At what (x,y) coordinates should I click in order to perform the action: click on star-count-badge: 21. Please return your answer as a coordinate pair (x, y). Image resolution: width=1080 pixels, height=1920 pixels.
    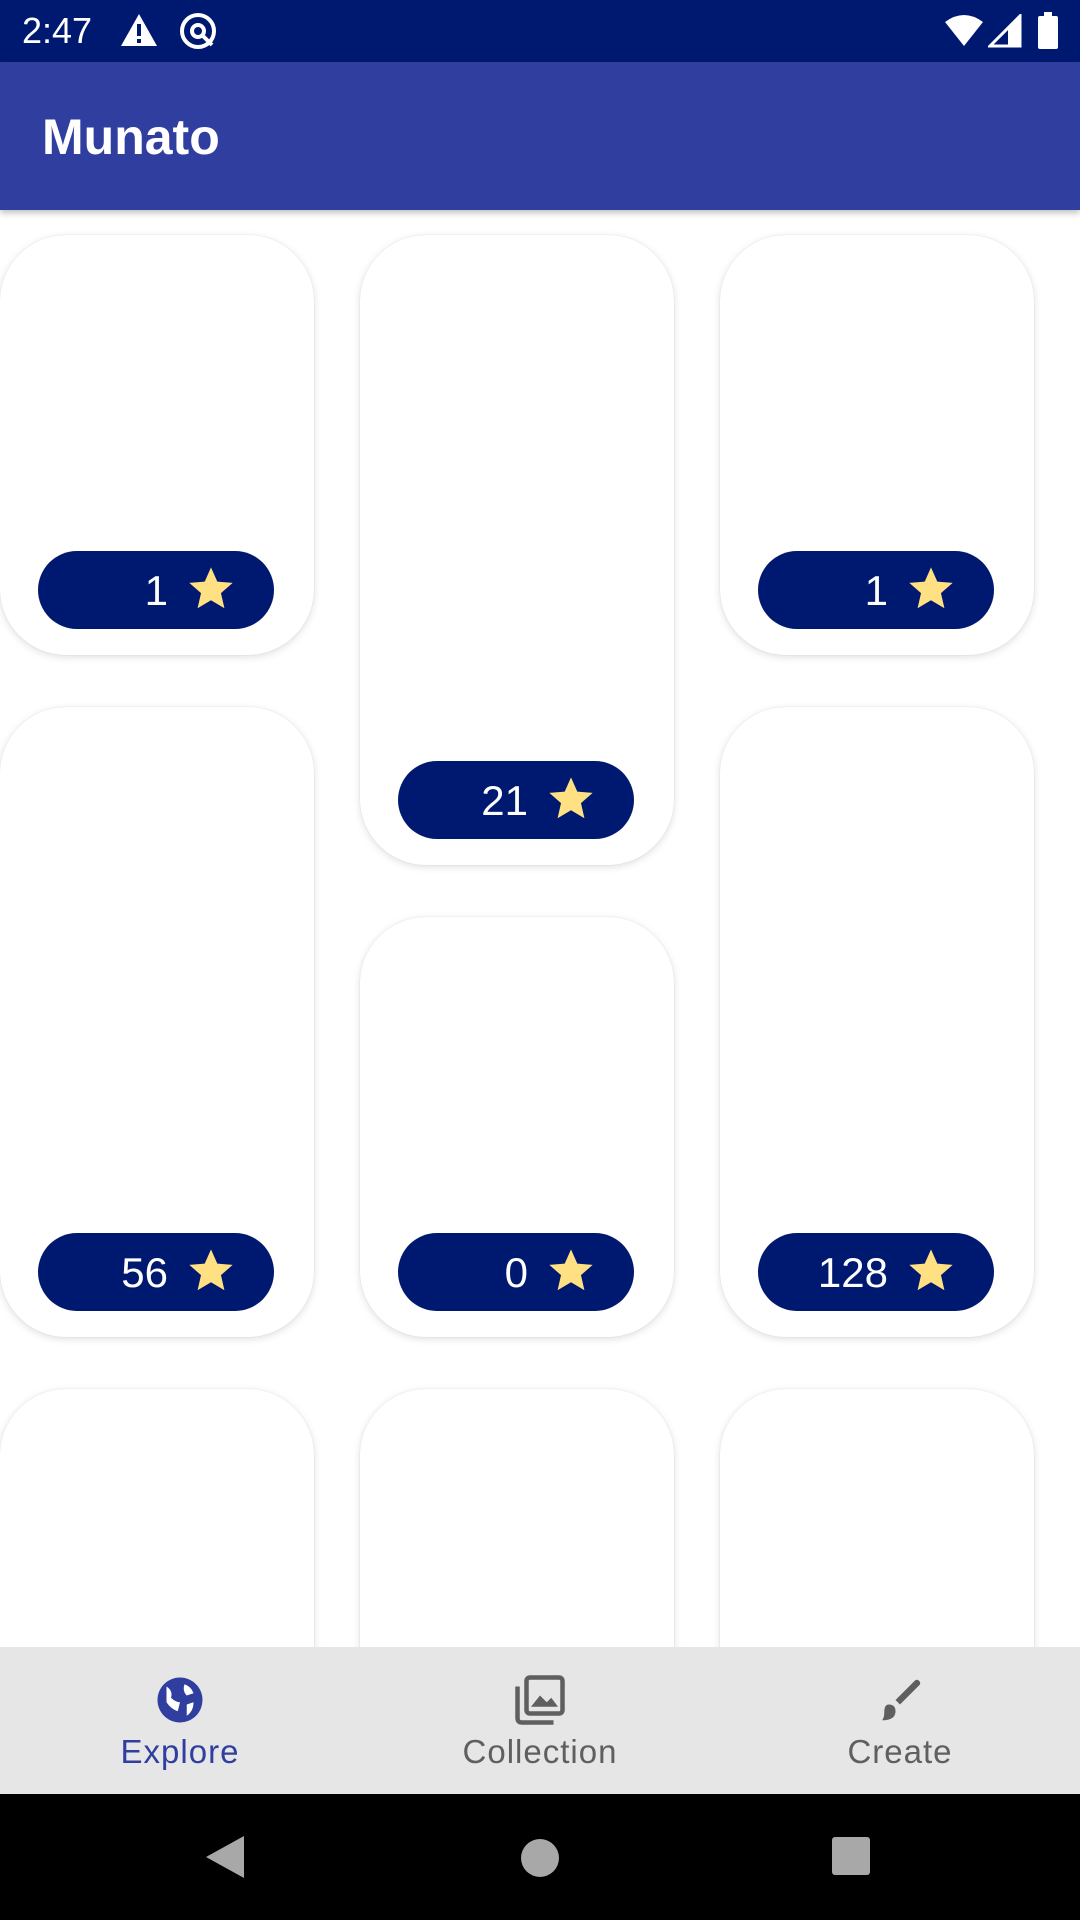
    Looking at the image, I should click on (516, 800).